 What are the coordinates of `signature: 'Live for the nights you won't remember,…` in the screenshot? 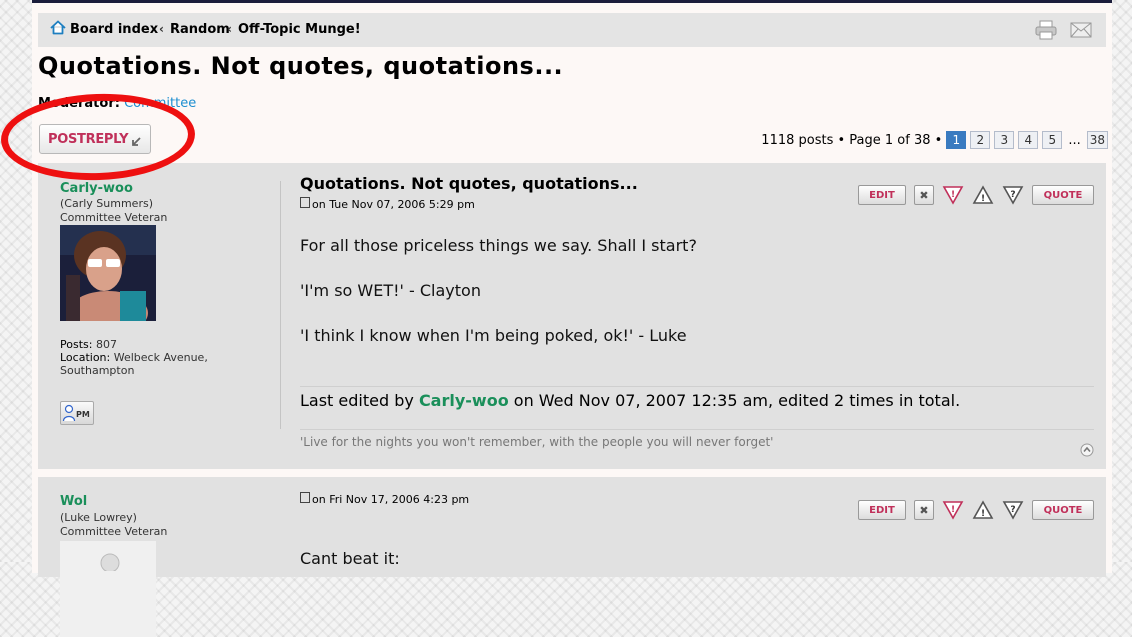 It's located at (537, 442).